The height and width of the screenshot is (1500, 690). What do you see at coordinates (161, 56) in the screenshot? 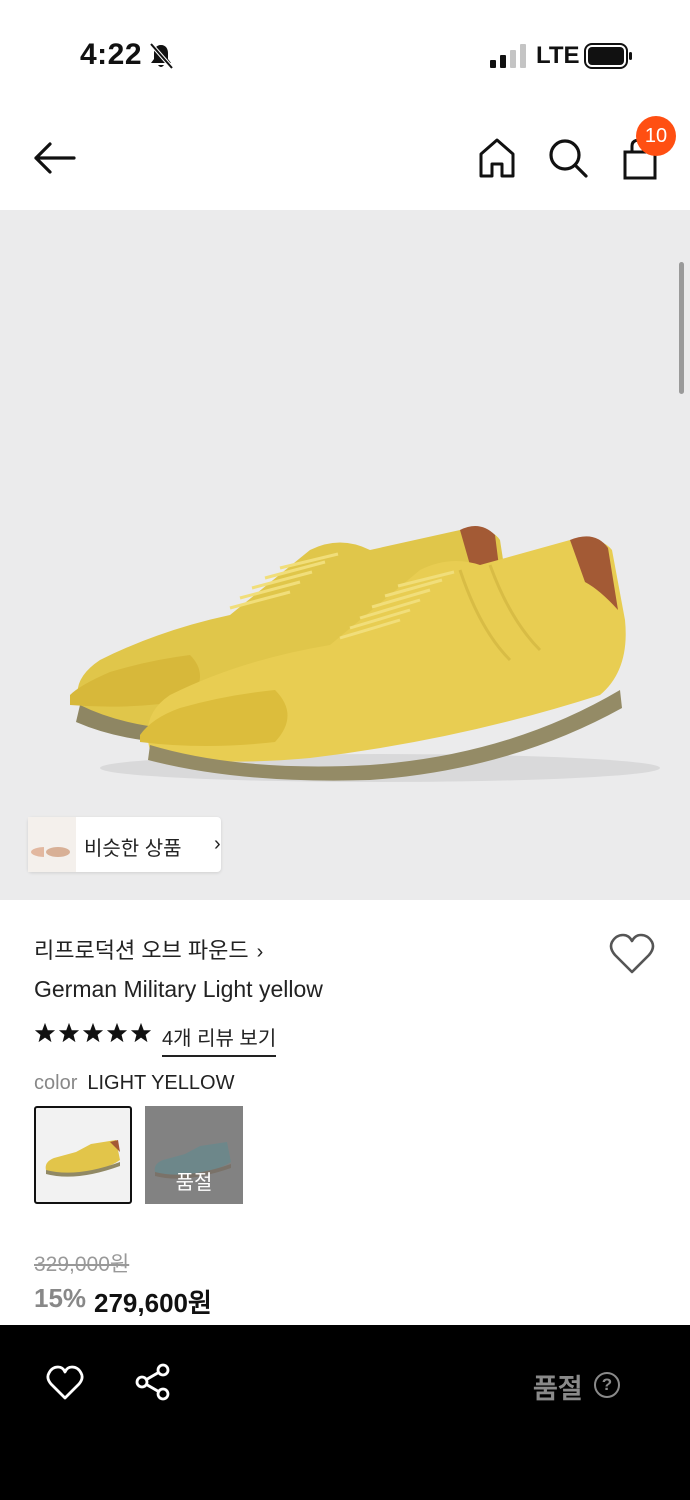
I see `bell-off-icon` at bounding box center [161, 56].